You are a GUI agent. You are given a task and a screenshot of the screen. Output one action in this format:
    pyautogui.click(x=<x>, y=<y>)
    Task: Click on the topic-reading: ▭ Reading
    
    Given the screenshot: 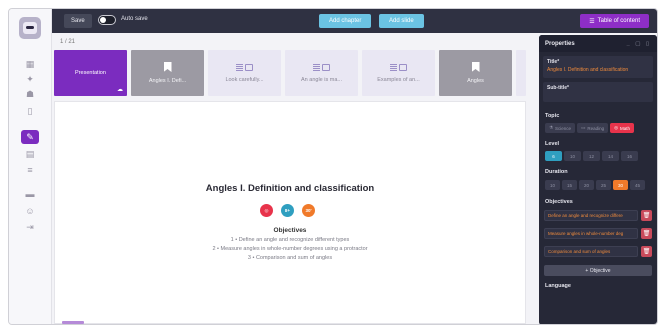 What is the action you would take?
    pyautogui.click(x=593, y=128)
    